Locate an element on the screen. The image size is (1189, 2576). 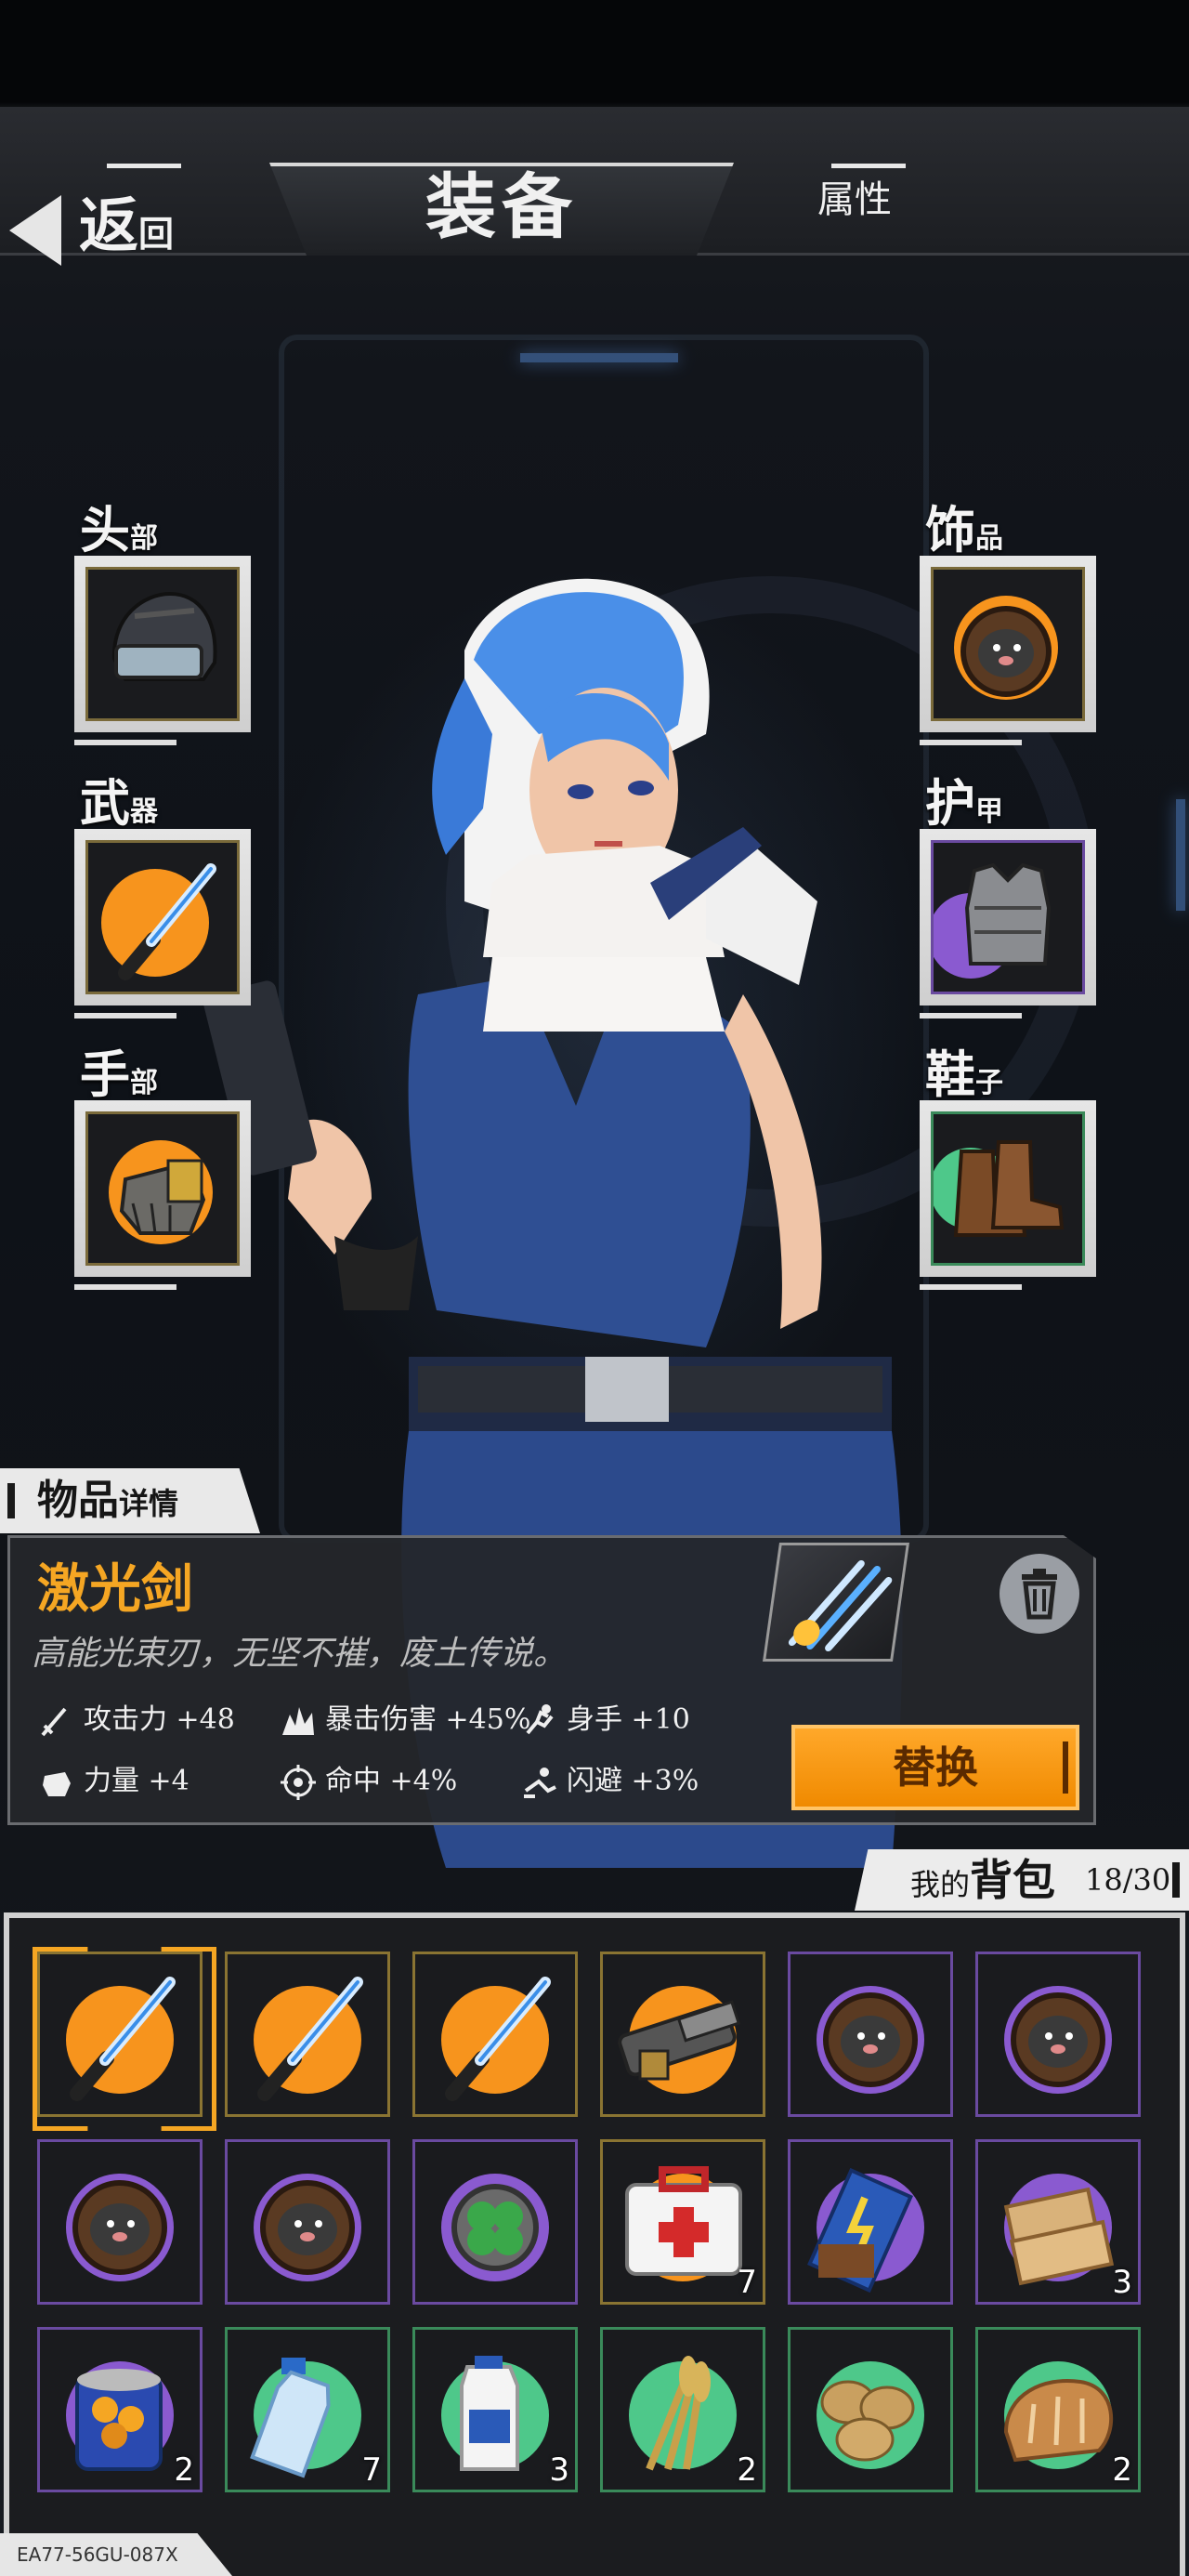
trash-button is located at coordinates (1039, 1594).